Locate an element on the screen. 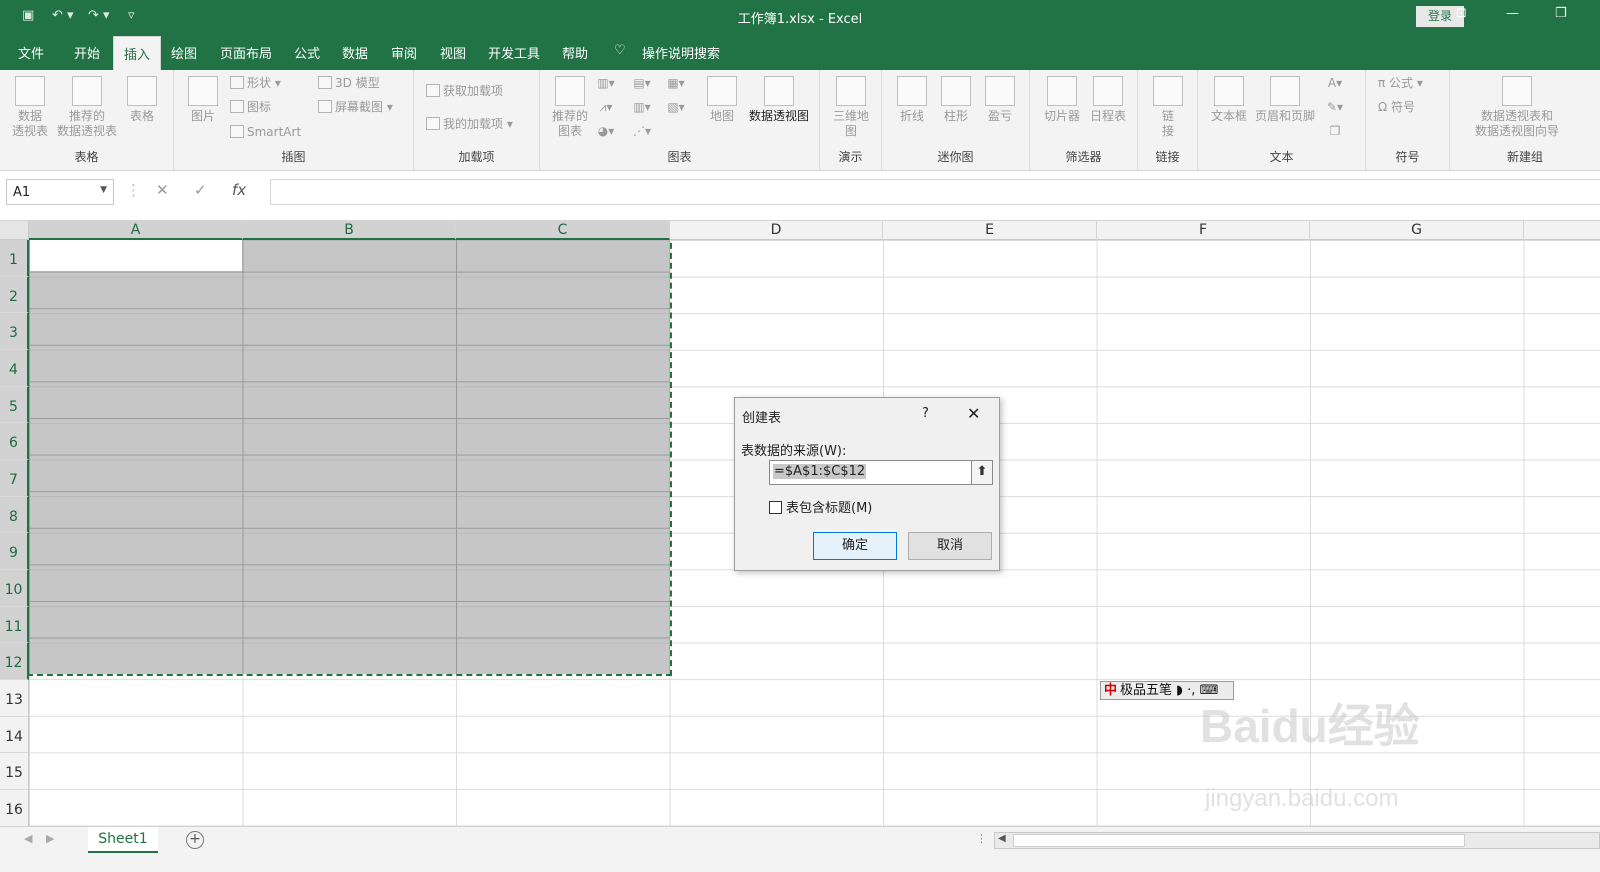  row-header: 10 is located at coordinates (14, 588).